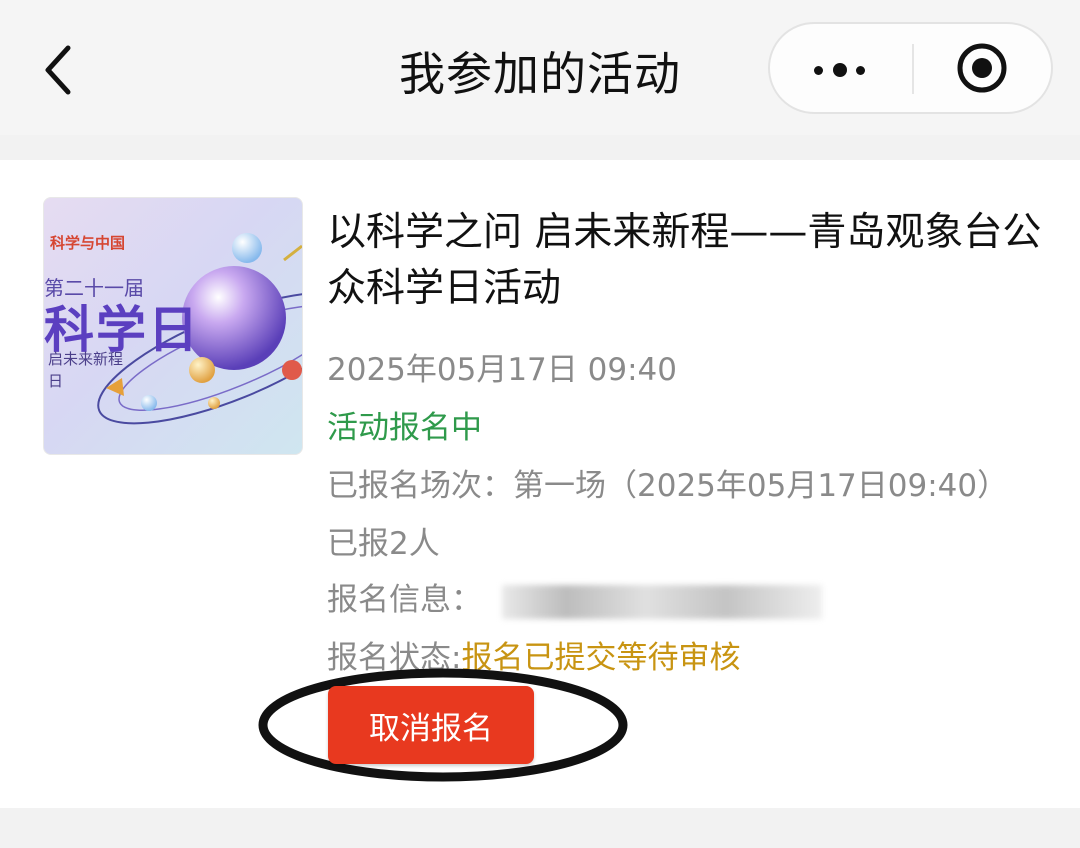  I want to click on cancel-registration-button: 取消报名, so click(431, 725).